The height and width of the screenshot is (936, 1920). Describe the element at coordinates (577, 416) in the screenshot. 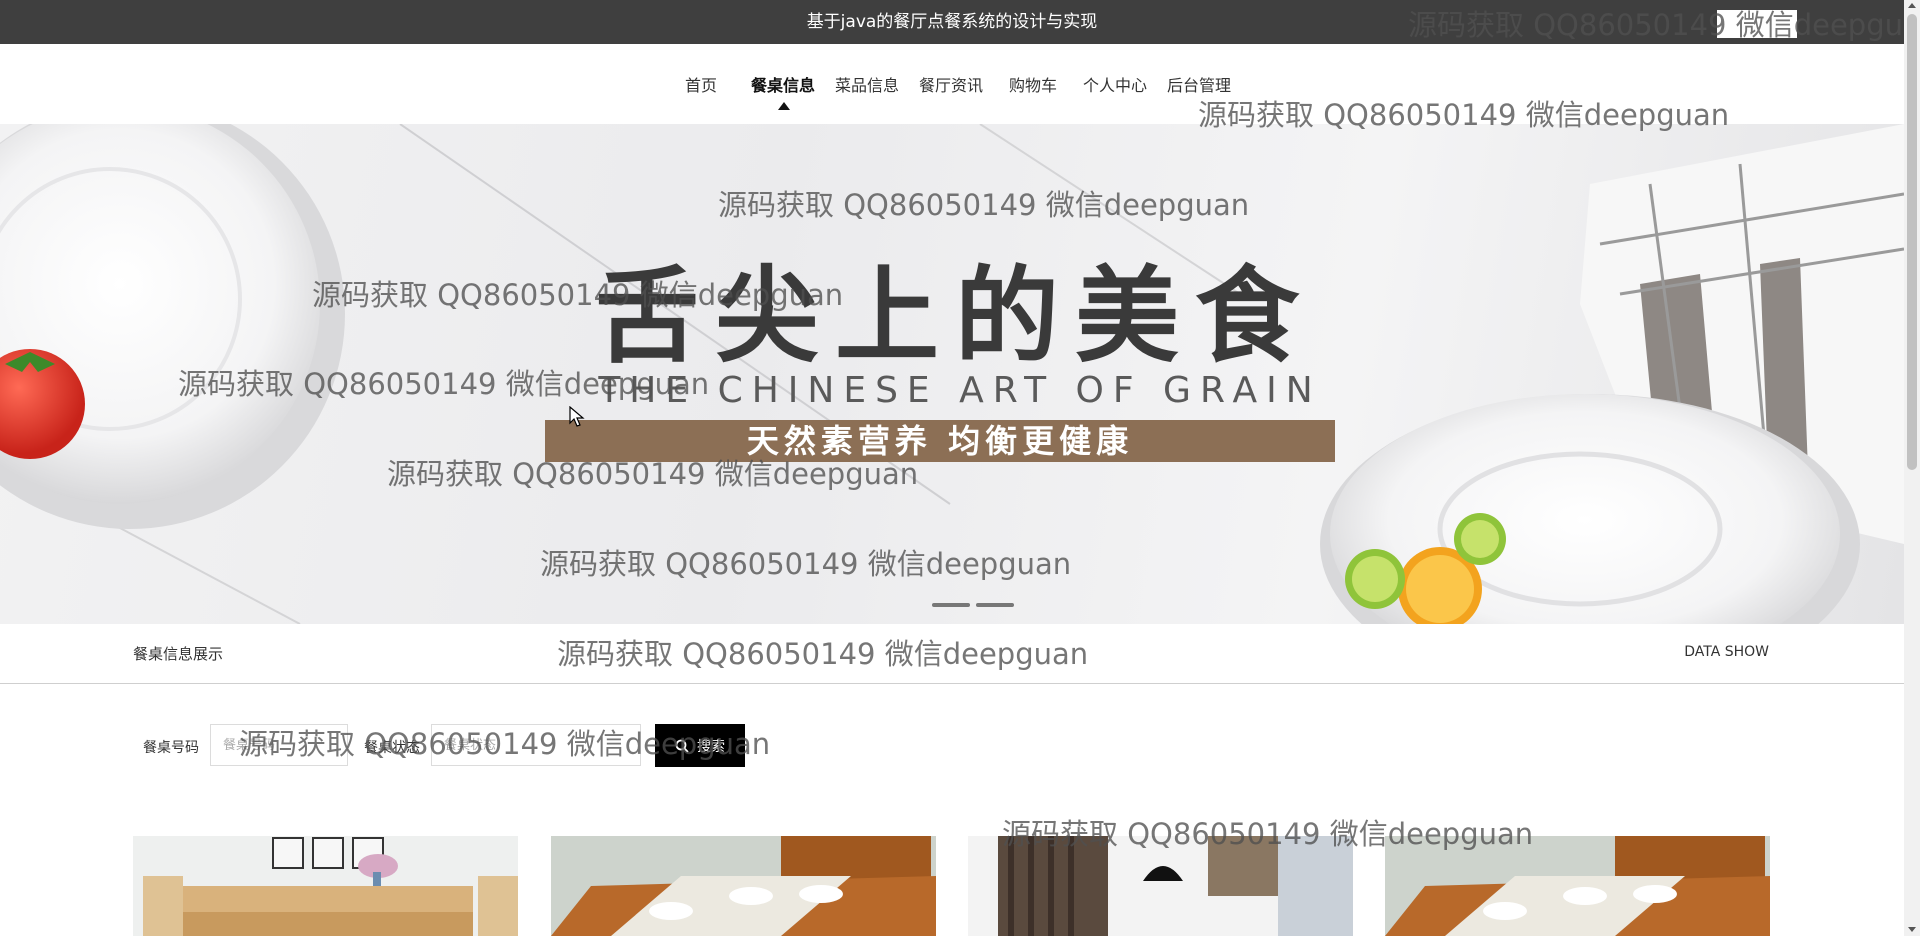

I see `mouse-cursor-icon` at that location.